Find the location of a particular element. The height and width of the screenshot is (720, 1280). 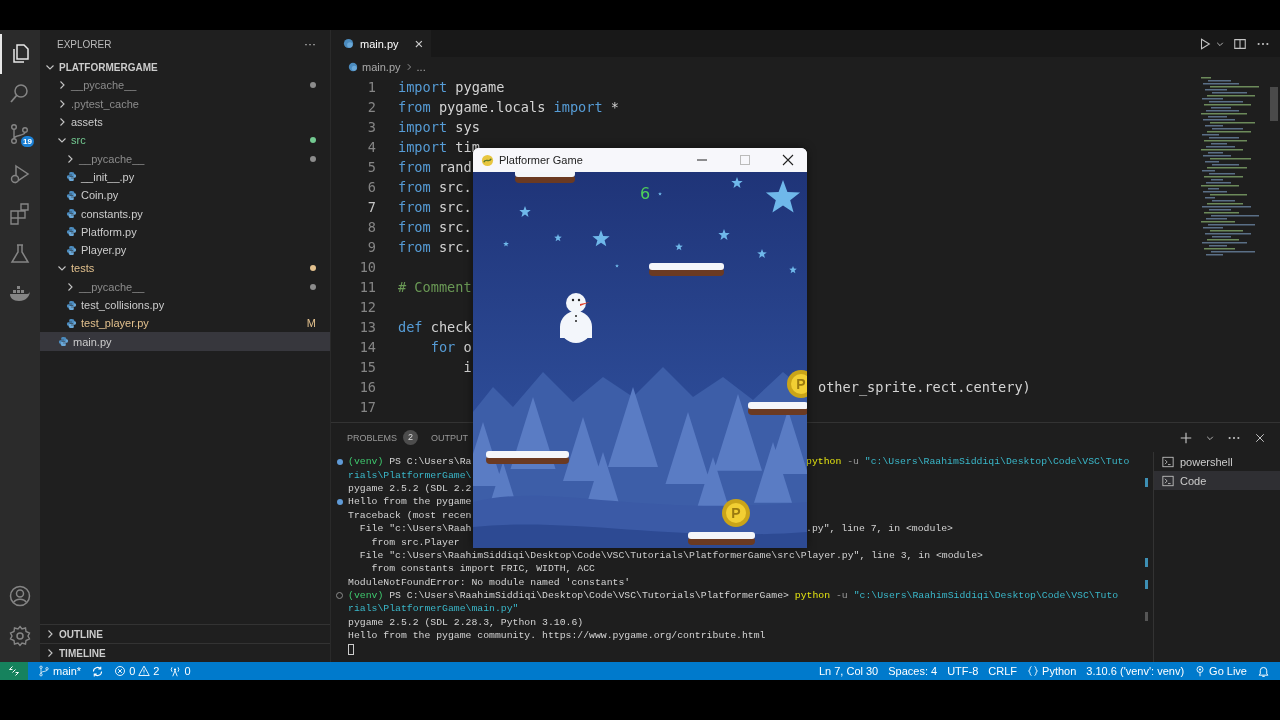

file-item: Platform.py is located at coordinates (185, 231).